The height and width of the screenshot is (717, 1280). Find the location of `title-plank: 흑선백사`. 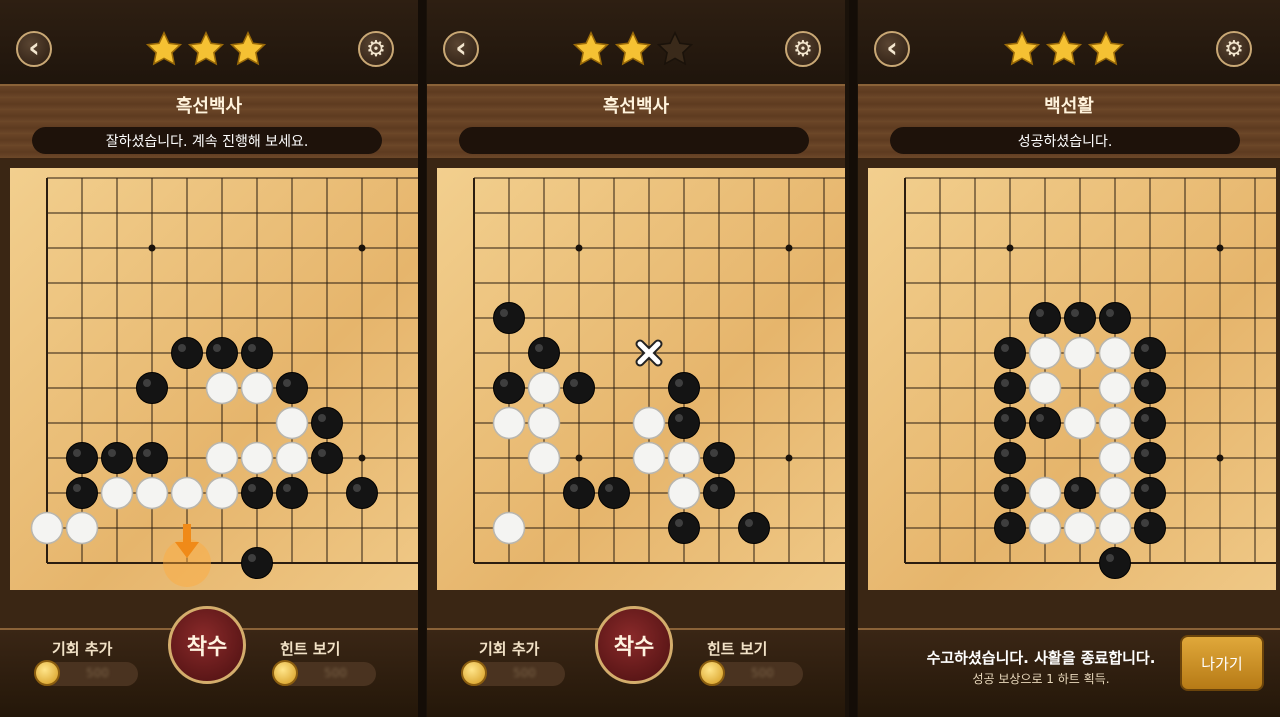

title-plank: 흑선백사 is located at coordinates (636, 122).